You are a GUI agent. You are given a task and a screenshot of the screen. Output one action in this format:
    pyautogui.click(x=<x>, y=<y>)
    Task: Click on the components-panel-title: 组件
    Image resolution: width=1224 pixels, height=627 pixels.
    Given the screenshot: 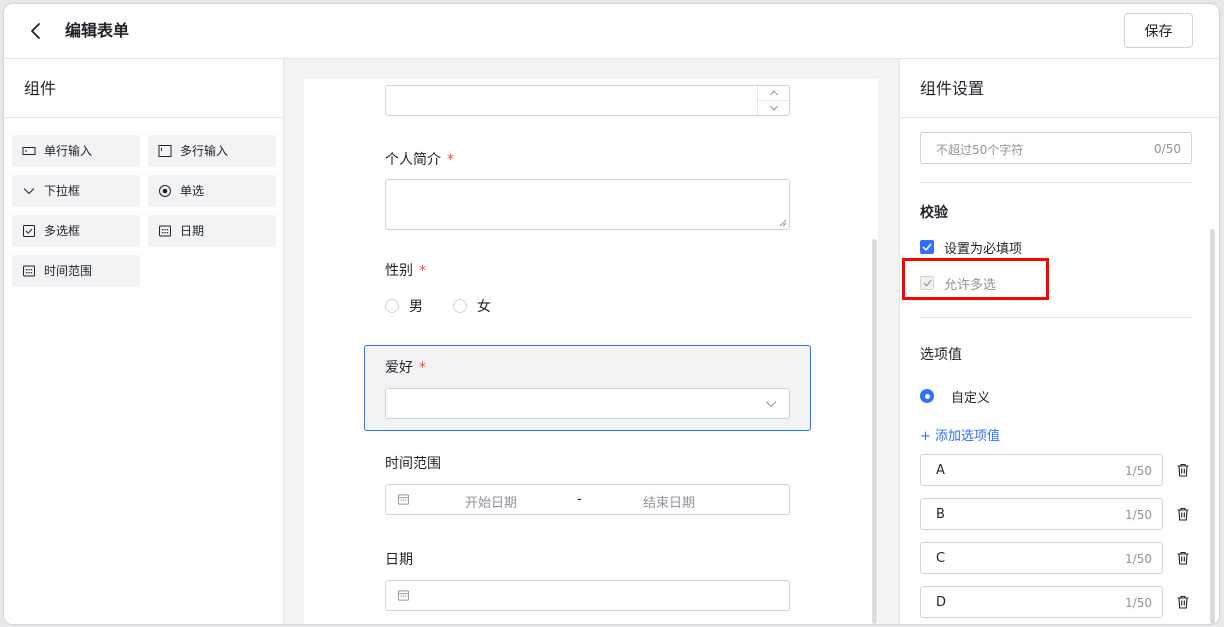 What is the action you would take?
    pyautogui.click(x=143, y=88)
    